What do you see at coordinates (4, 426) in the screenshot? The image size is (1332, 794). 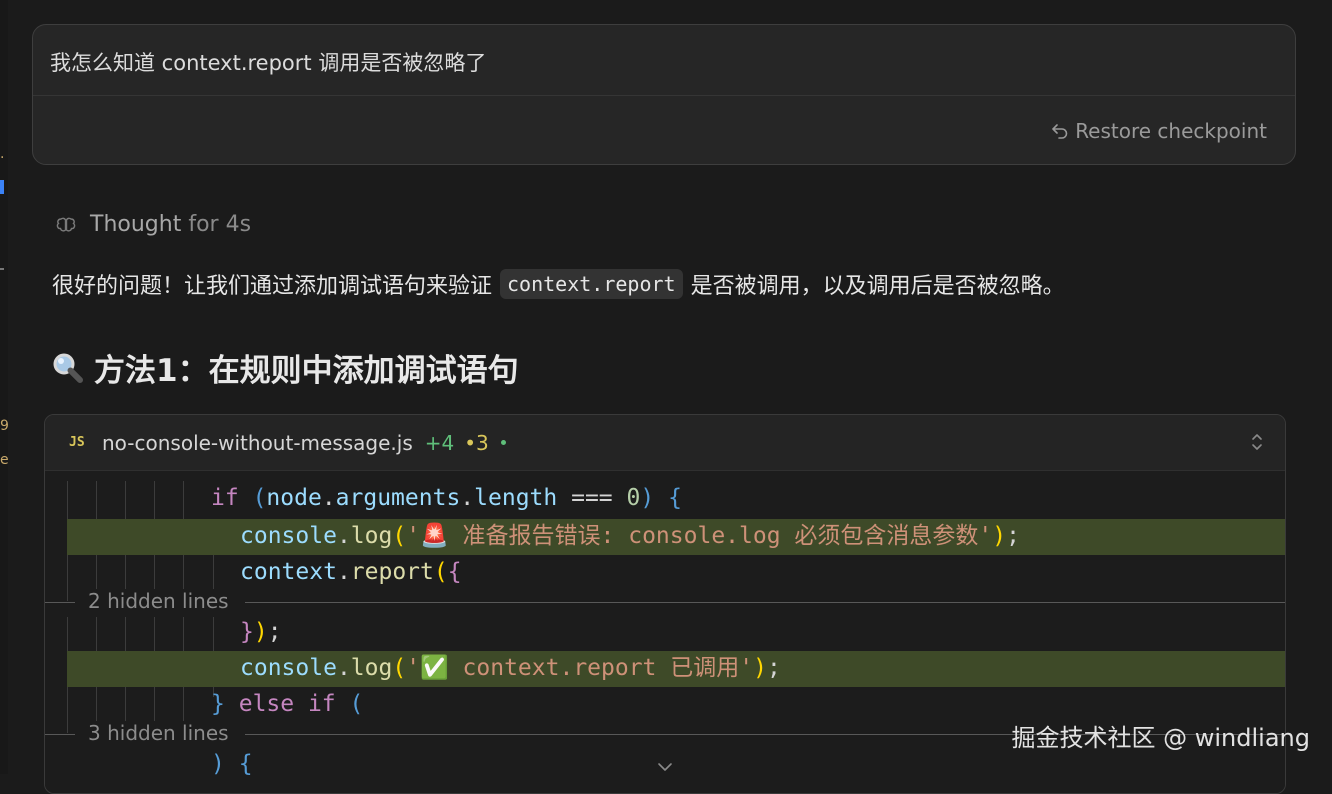 I see `gutter-glyph: 9` at bounding box center [4, 426].